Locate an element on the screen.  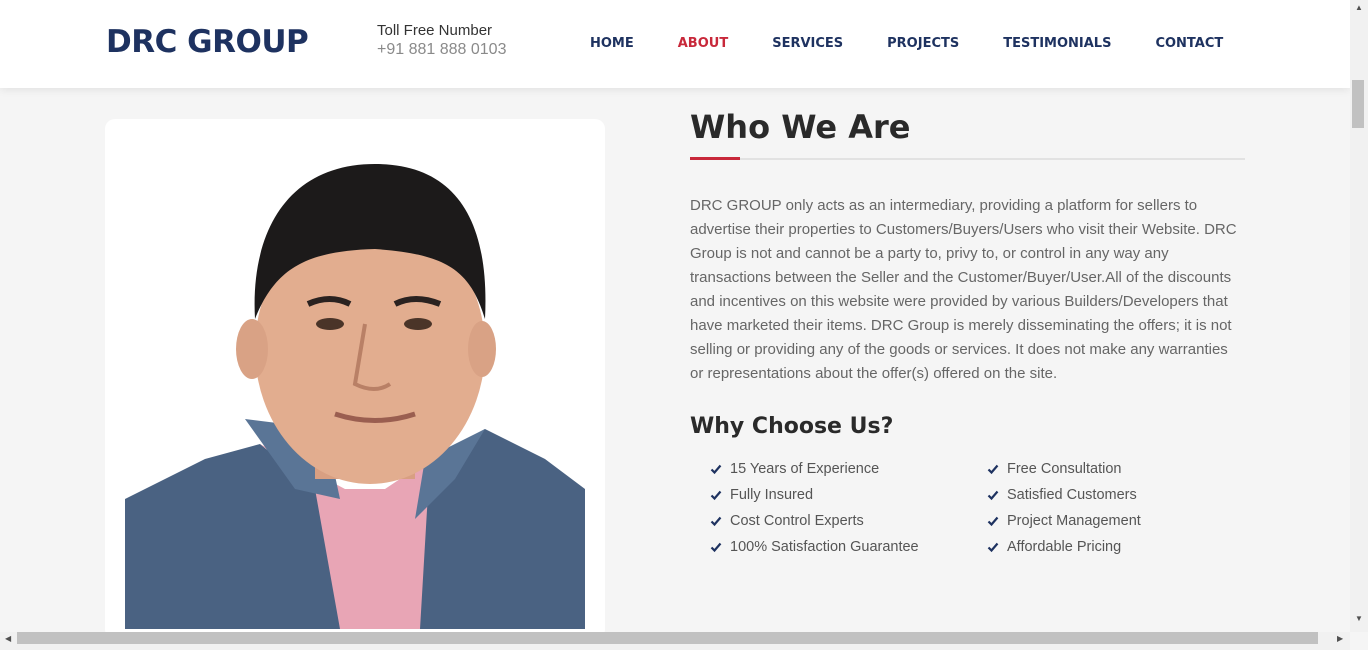
feature-item: Free Consultation is located at coordinates (1117, 468).